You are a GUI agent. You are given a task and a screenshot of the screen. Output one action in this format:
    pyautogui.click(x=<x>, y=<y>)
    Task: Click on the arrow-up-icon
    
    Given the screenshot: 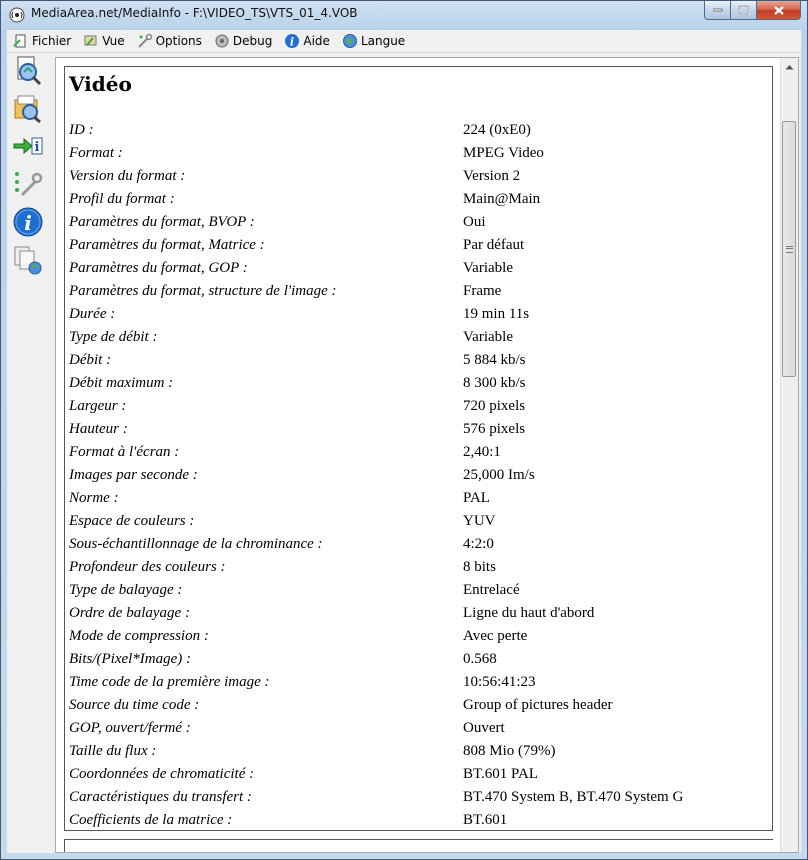 What is the action you would take?
    pyautogui.click(x=789, y=66)
    